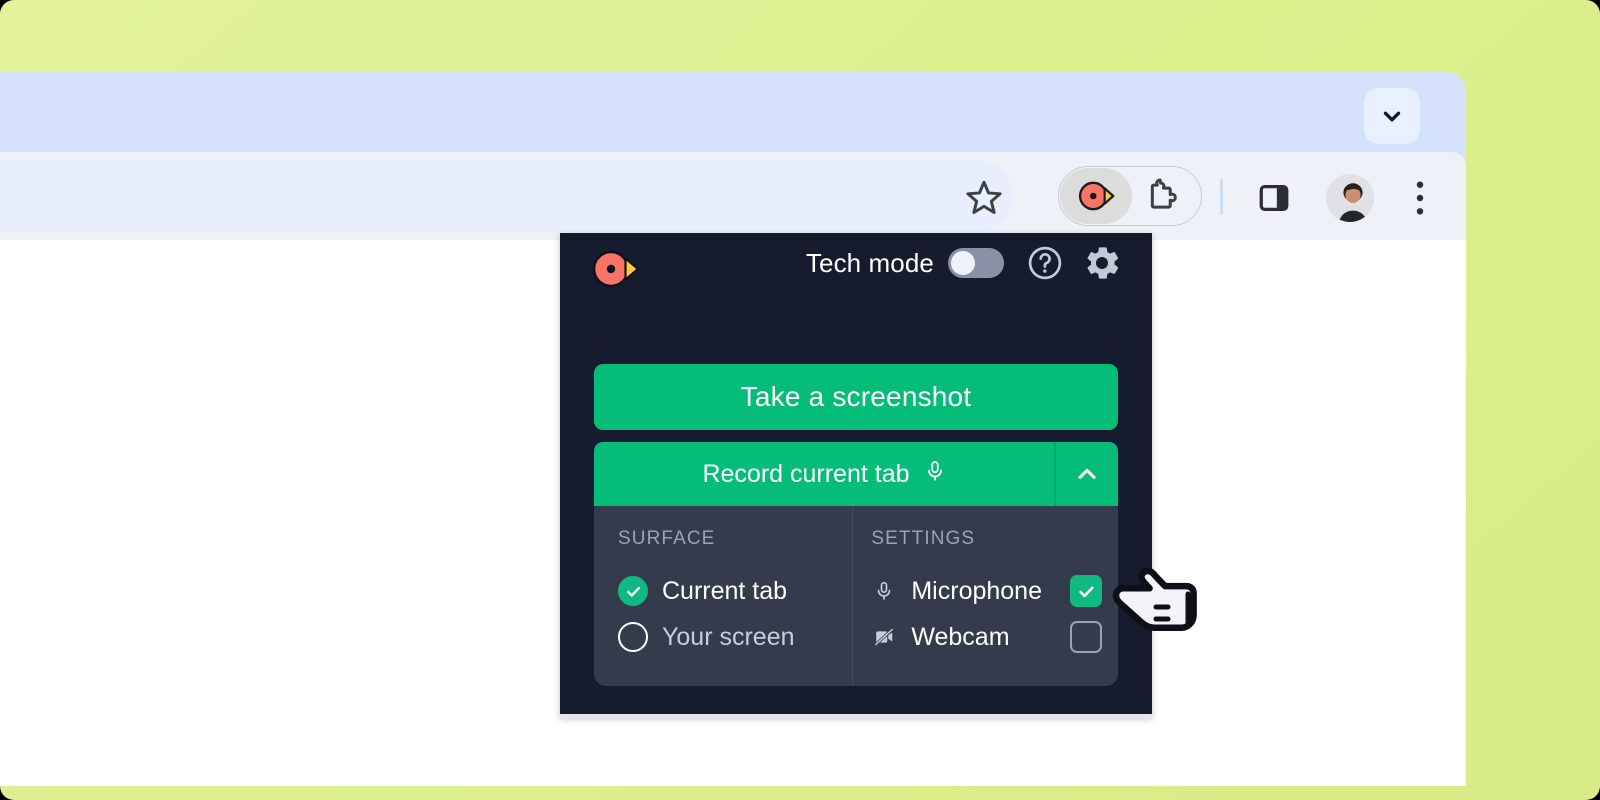 The width and height of the screenshot is (1600, 800). I want to click on kebab-menu-icon, so click(1420, 198).